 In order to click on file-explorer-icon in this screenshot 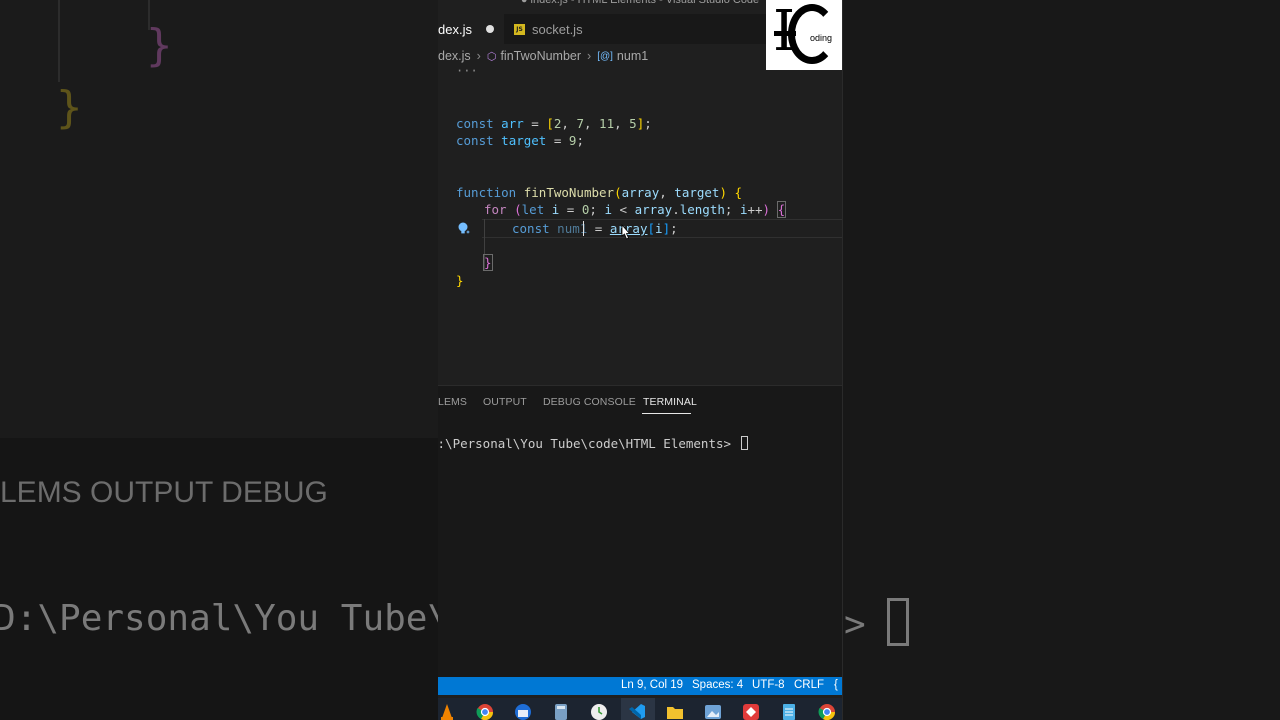, I will do `click(675, 711)`.